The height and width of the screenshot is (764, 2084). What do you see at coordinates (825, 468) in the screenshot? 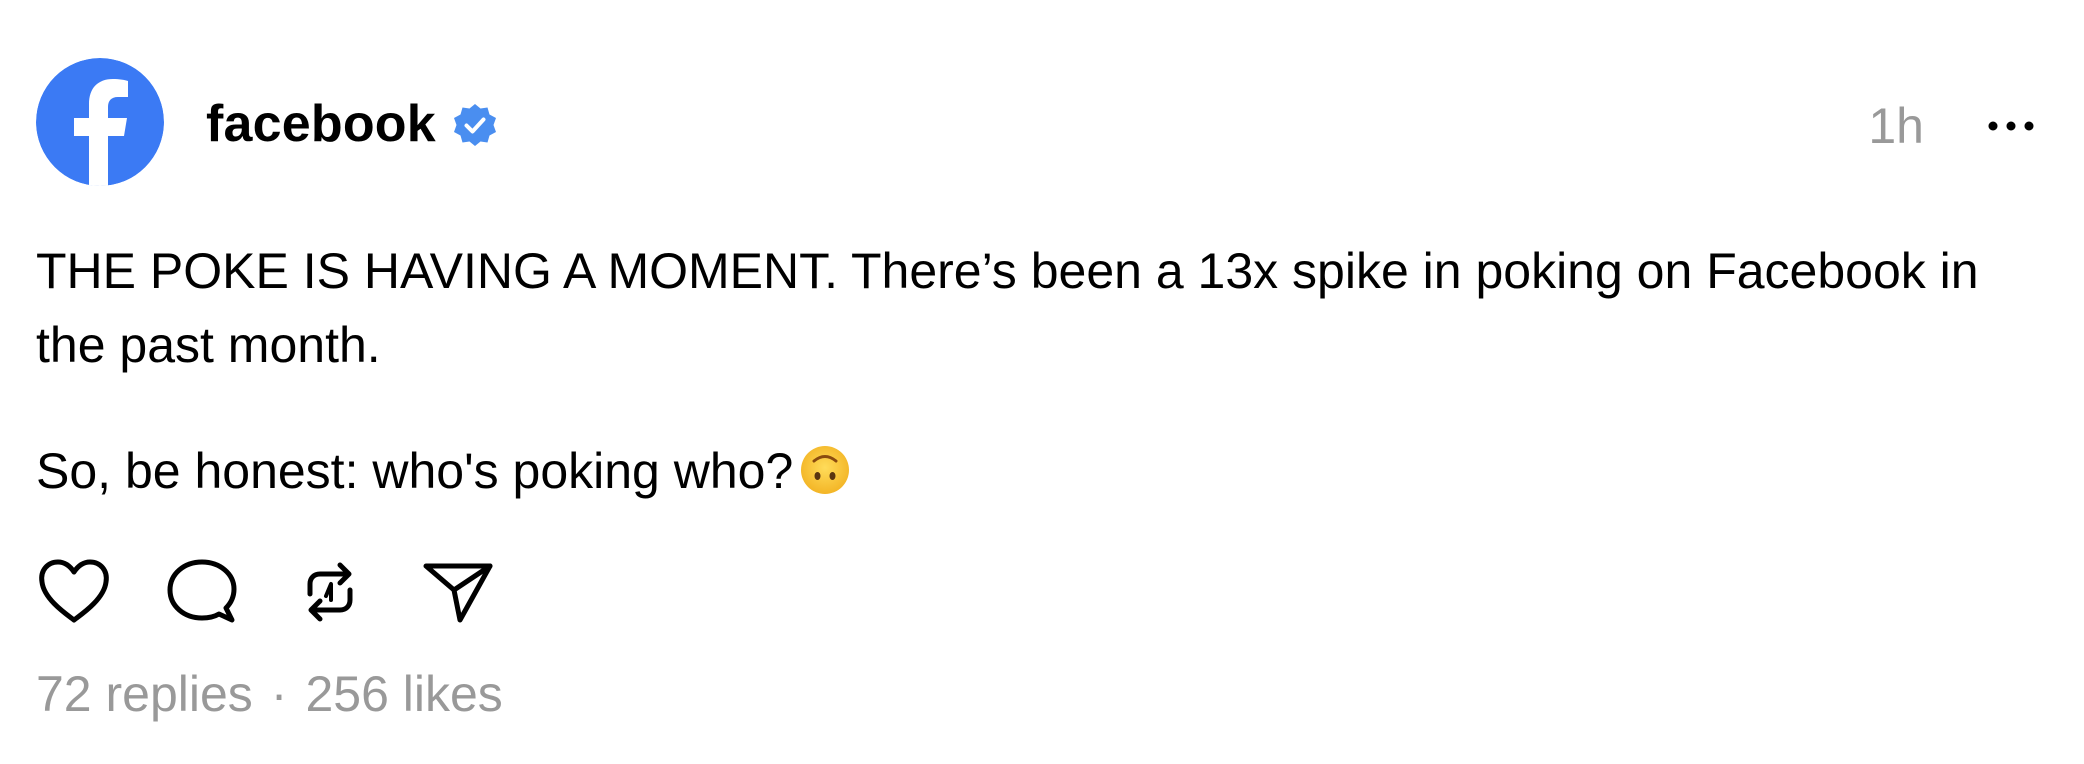
I see `upside-down-face-emoji` at bounding box center [825, 468].